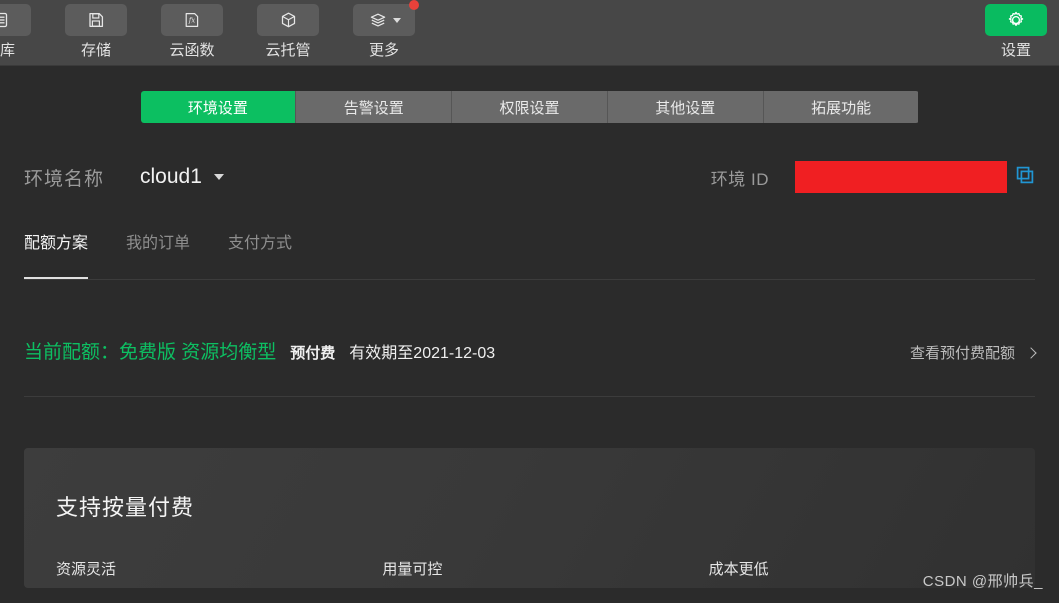 This screenshot has width=1059, height=603. What do you see at coordinates (414, 5) in the screenshot?
I see `notification-badge` at bounding box center [414, 5].